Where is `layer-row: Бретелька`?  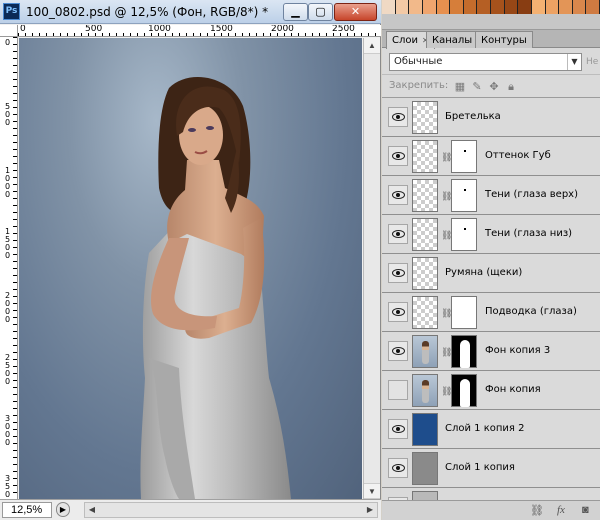 layer-row: Бретелька is located at coordinates (491, 117).